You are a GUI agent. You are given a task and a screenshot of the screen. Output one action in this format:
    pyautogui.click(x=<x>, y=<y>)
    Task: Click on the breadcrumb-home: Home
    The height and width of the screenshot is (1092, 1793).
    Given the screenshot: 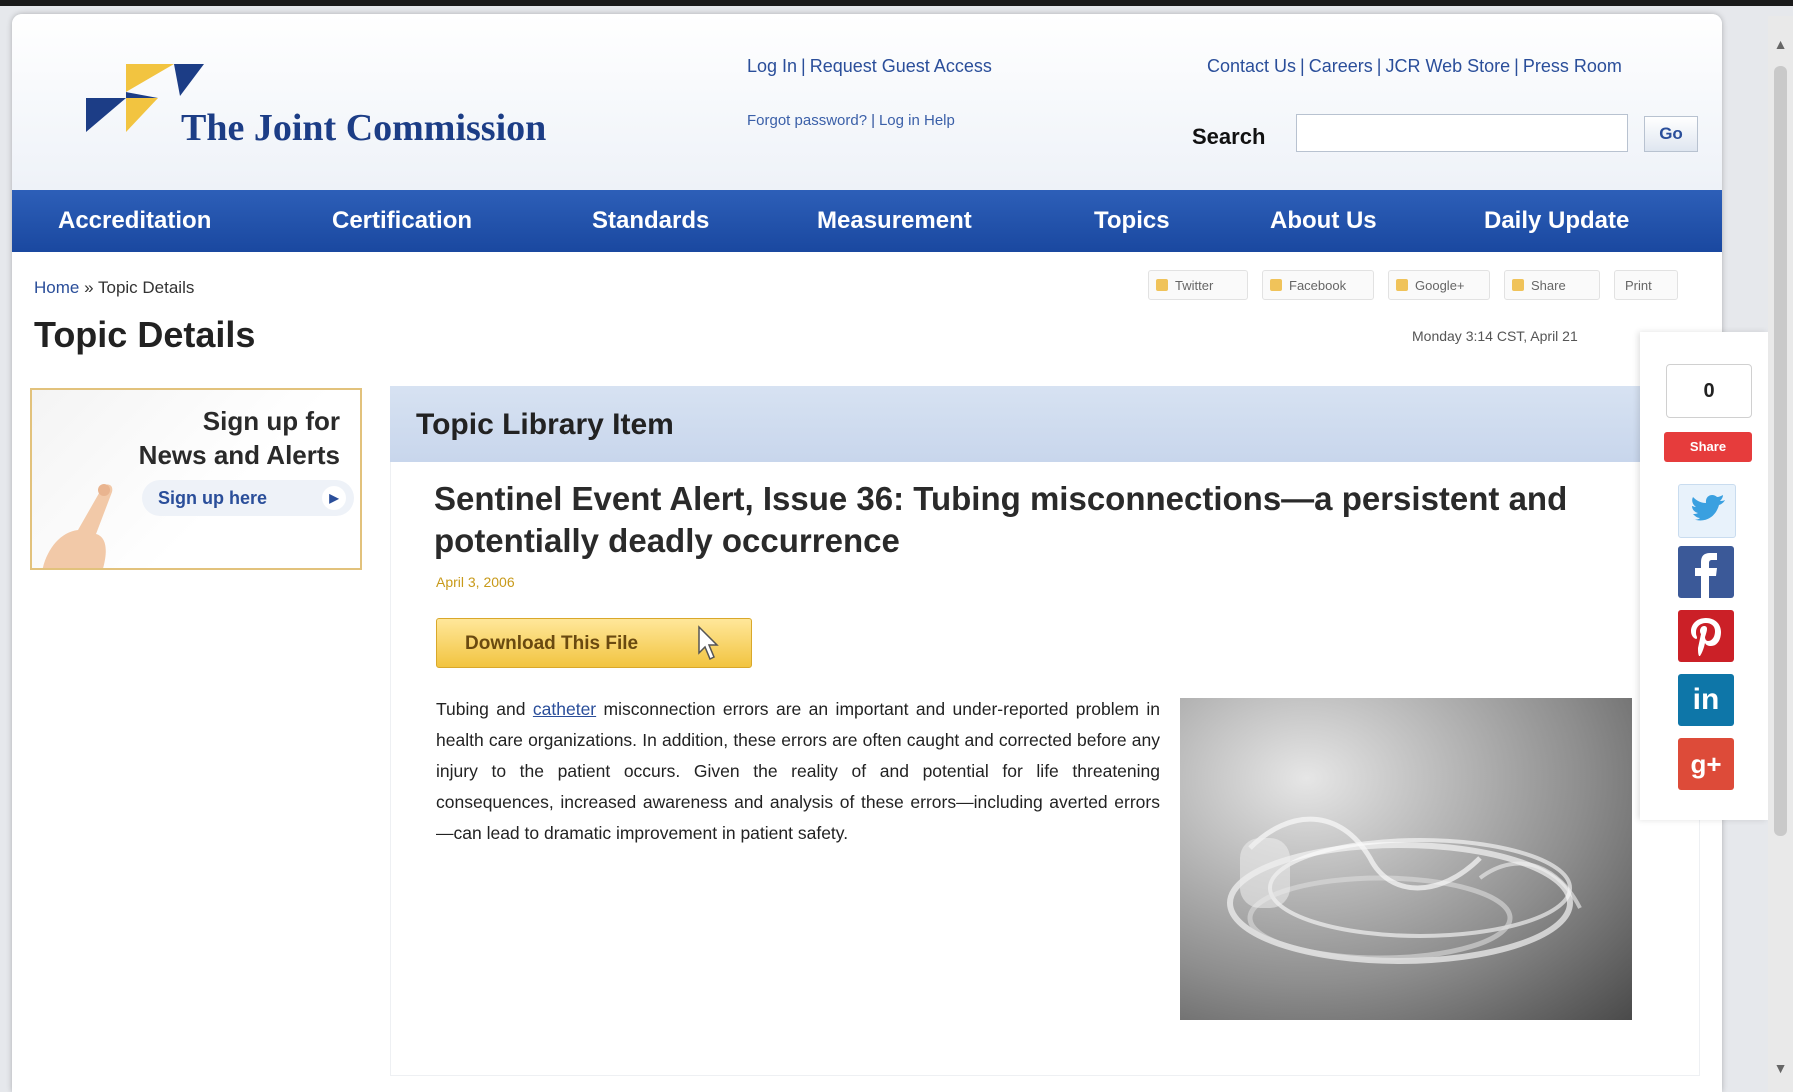 What is the action you would take?
    pyautogui.click(x=56, y=287)
    